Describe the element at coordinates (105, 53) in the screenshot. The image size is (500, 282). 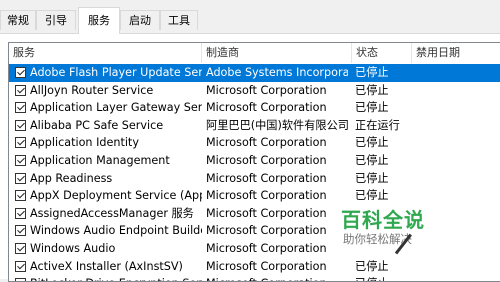
I see `column-header-service: 服务` at that location.